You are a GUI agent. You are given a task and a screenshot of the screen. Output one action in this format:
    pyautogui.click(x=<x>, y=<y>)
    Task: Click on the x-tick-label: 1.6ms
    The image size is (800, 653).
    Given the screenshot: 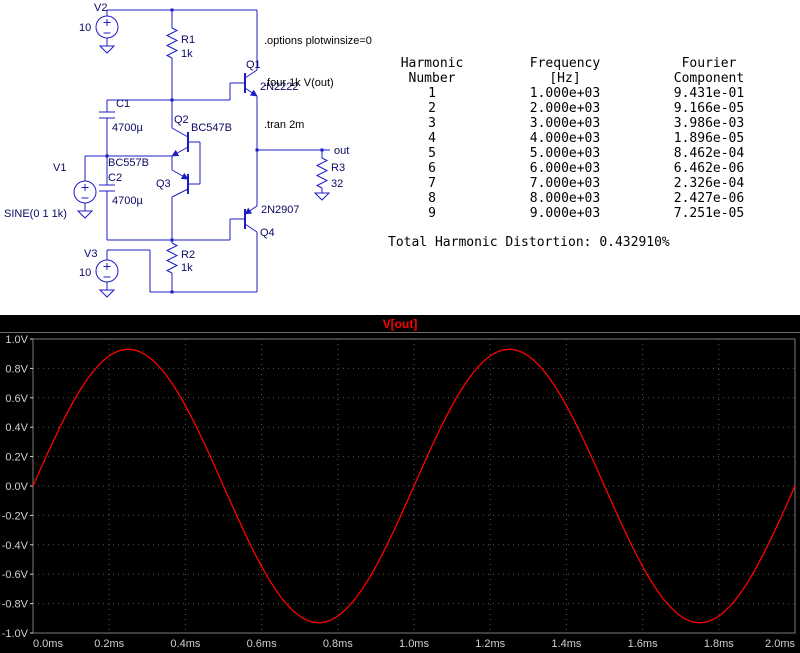 What is the action you would take?
    pyautogui.click(x=643, y=644)
    